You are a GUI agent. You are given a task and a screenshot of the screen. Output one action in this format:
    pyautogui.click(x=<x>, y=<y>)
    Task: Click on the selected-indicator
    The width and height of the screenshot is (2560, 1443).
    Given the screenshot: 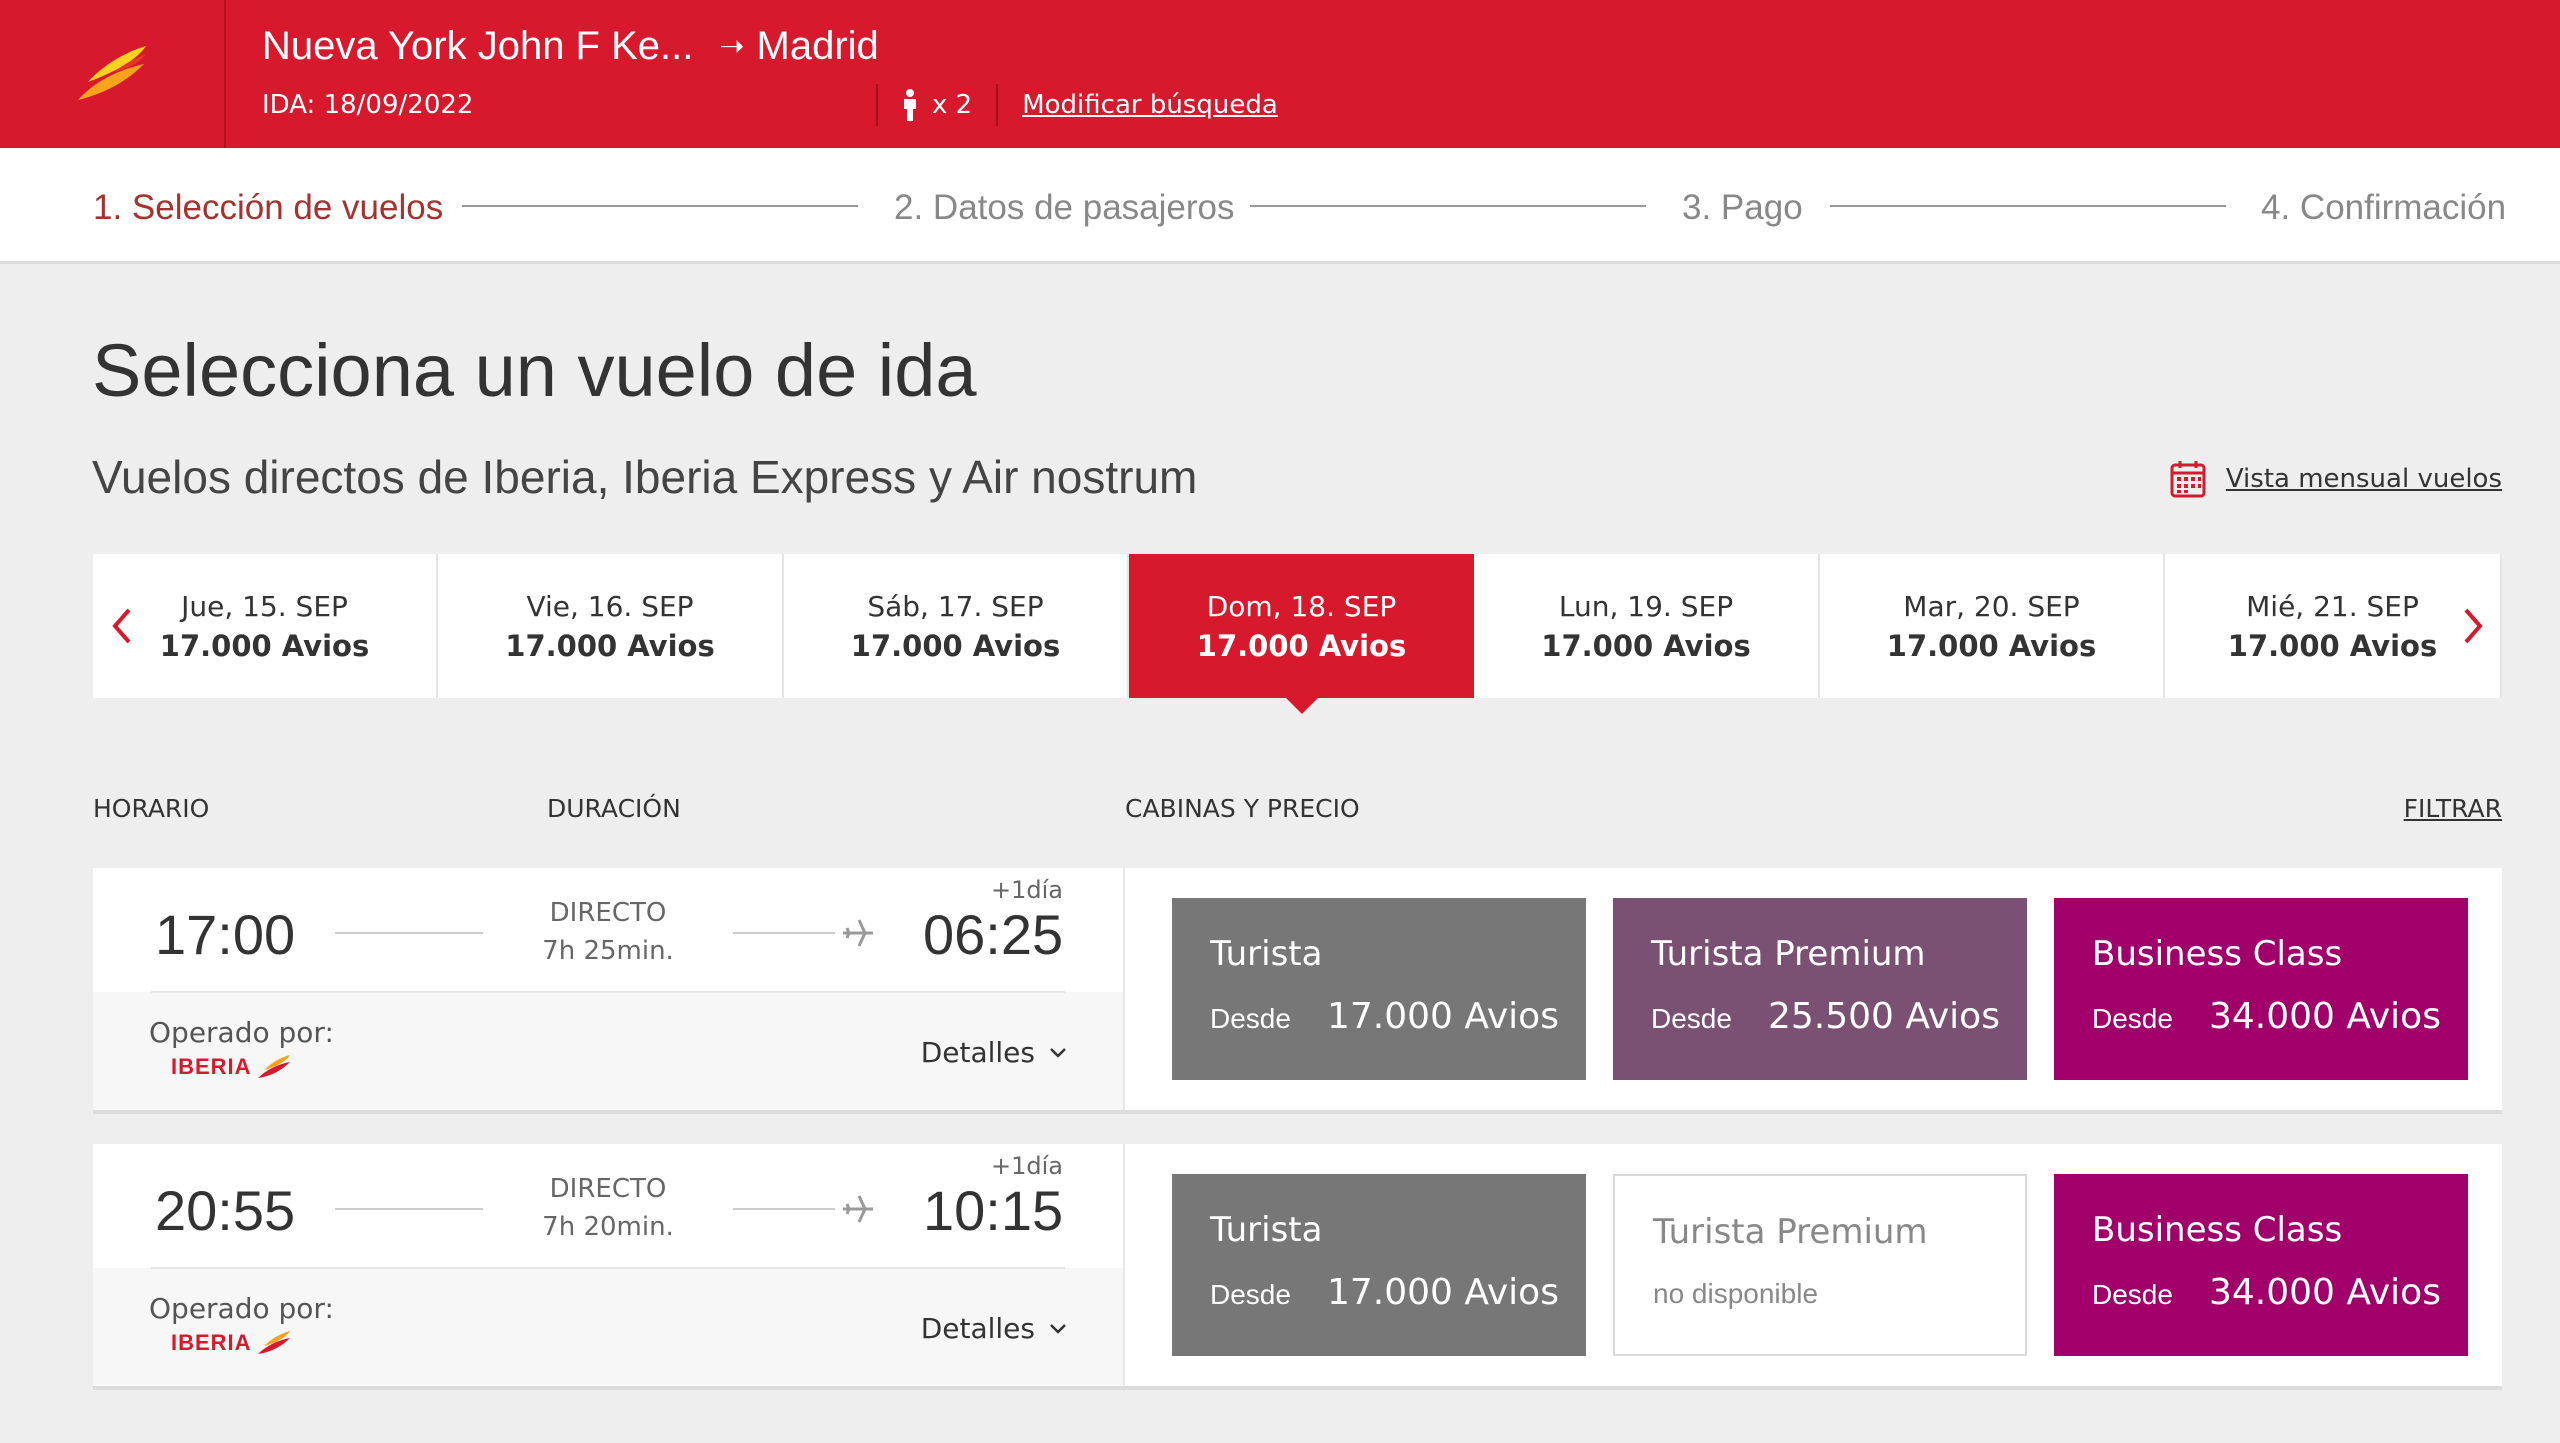 What is the action you would take?
    pyautogui.click(x=1301, y=706)
    